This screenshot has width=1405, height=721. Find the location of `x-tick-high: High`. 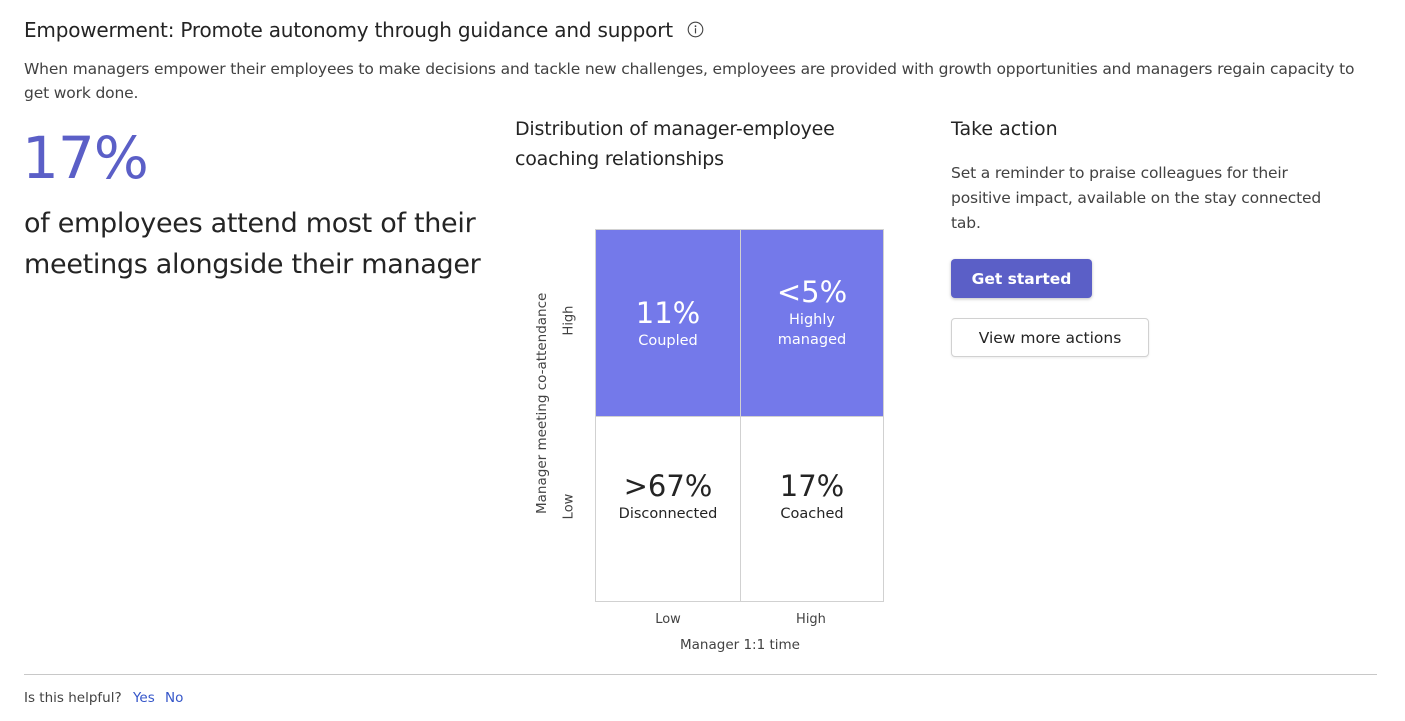

x-tick-high: High is located at coordinates (811, 619).